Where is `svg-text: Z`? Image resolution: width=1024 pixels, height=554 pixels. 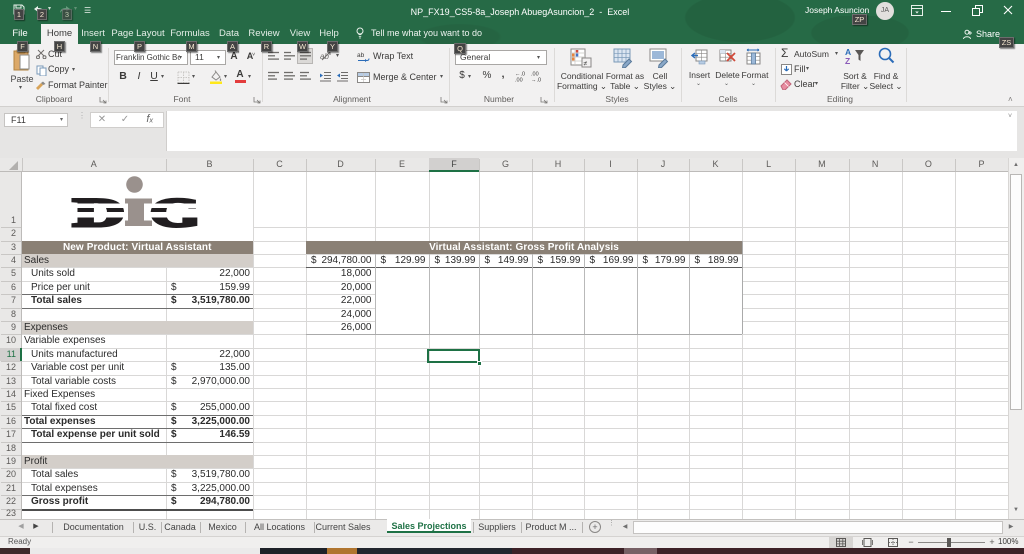
svg-text: Z is located at coordinates (847, 60).